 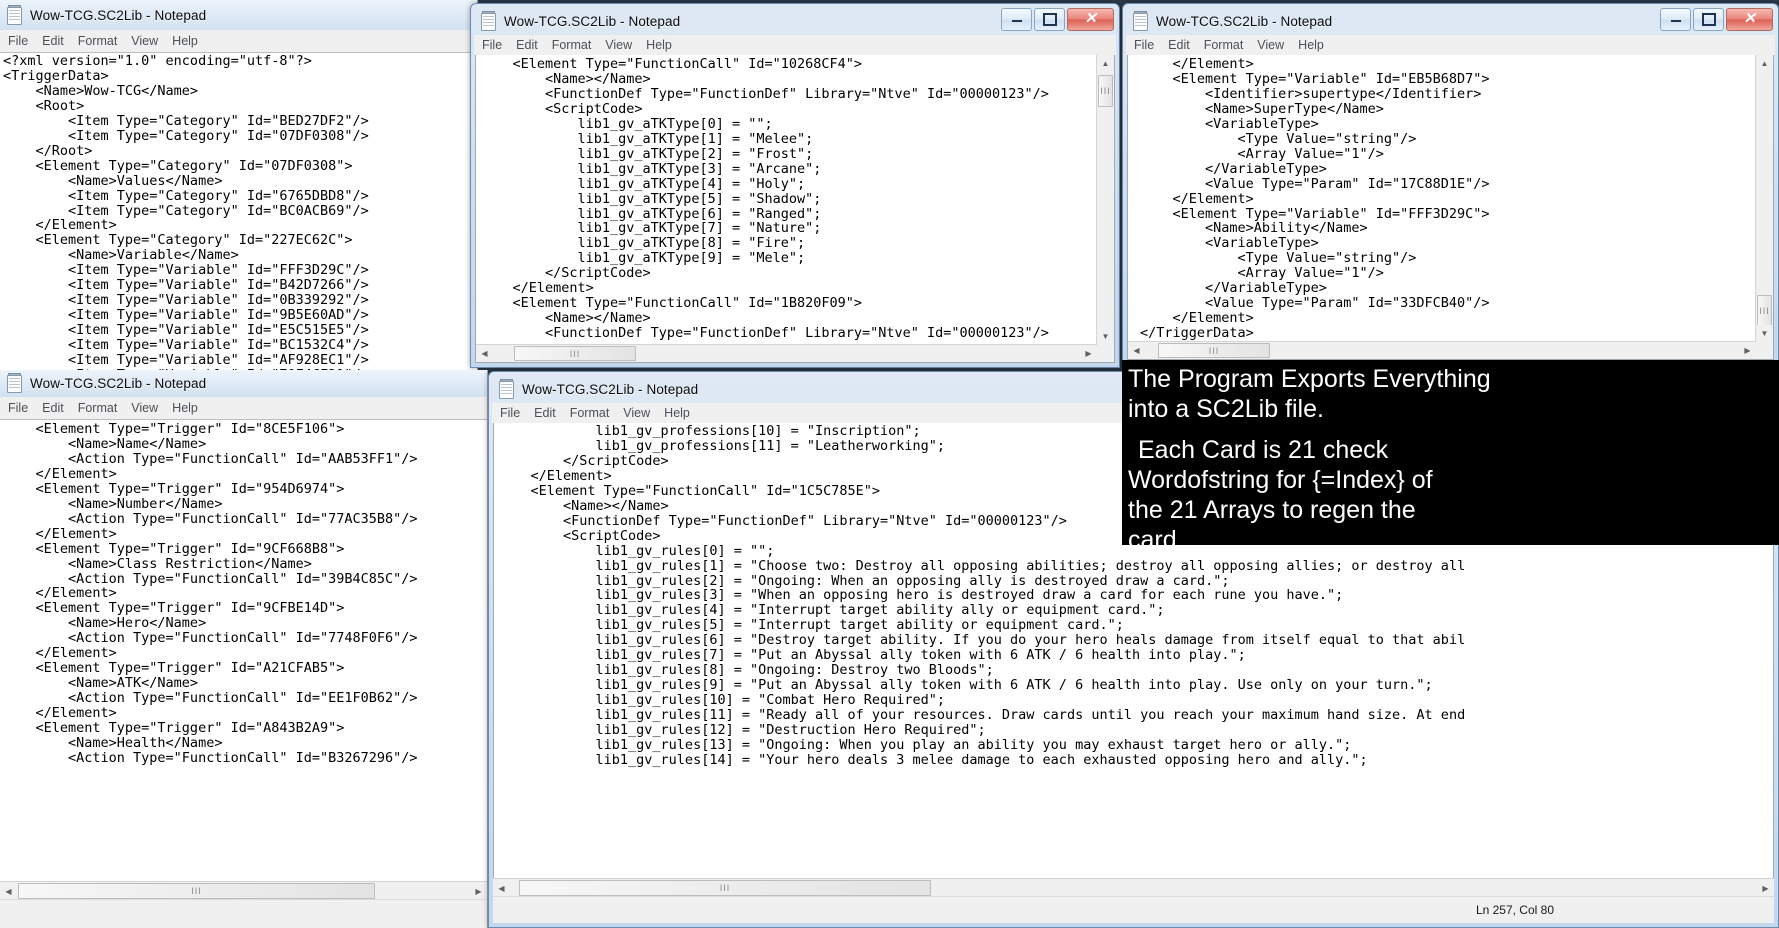 What do you see at coordinates (243, 408) in the screenshot?
I see `window-4-menubar: File Edit Format View Help` at bounding box center [243, 408].